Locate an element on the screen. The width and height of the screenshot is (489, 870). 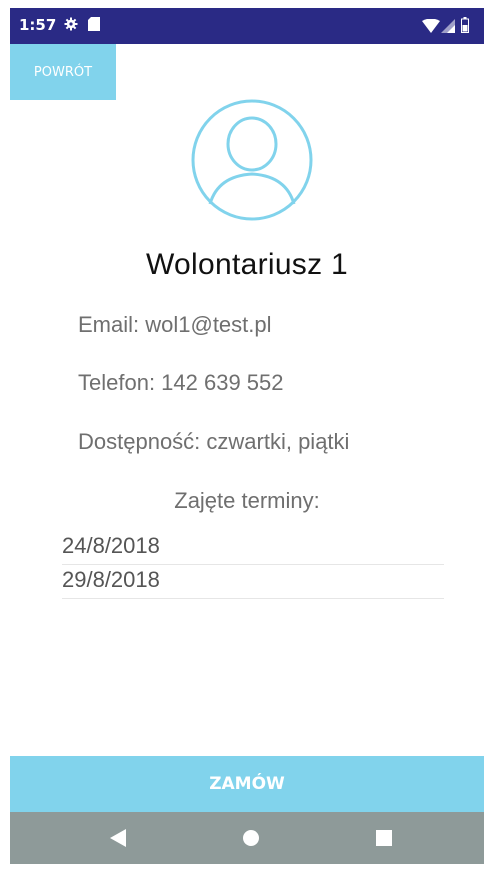
gear-icon is located at coordinates (71, 24).